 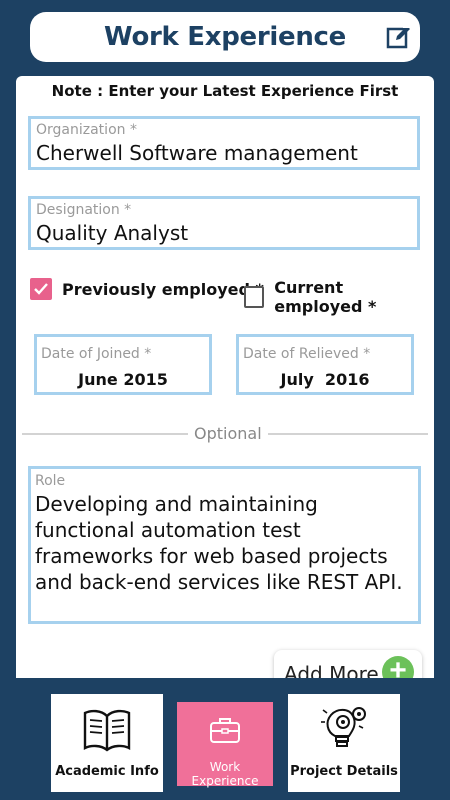 I want to click on edit-icon, so click(x=399, y=37).